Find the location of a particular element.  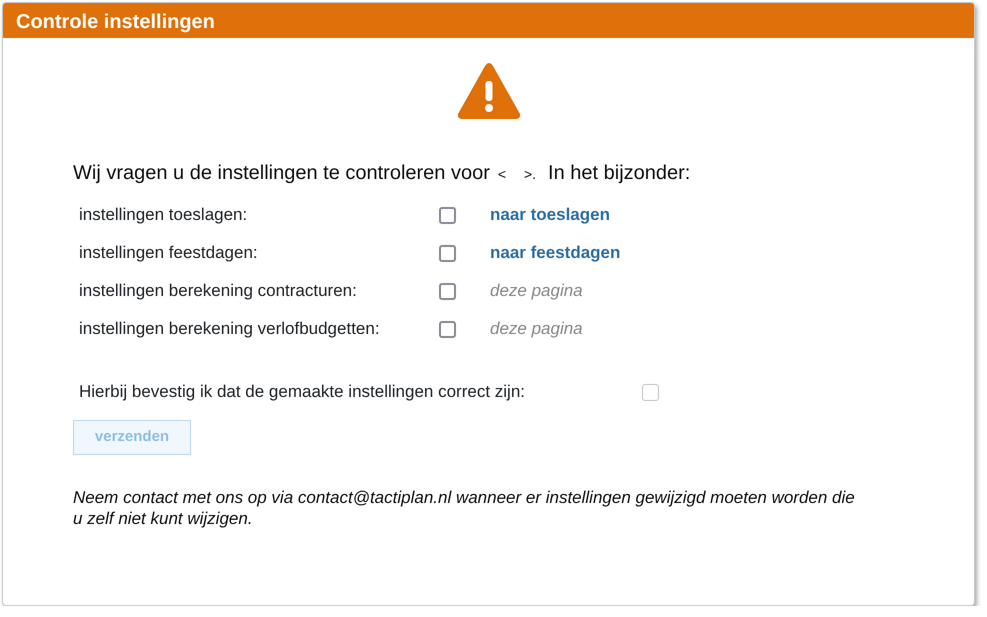

confirm-label: Hierbij bevestig ik dat de gemaakte instellingen correct zijn: is located at coordinates (302, 392).